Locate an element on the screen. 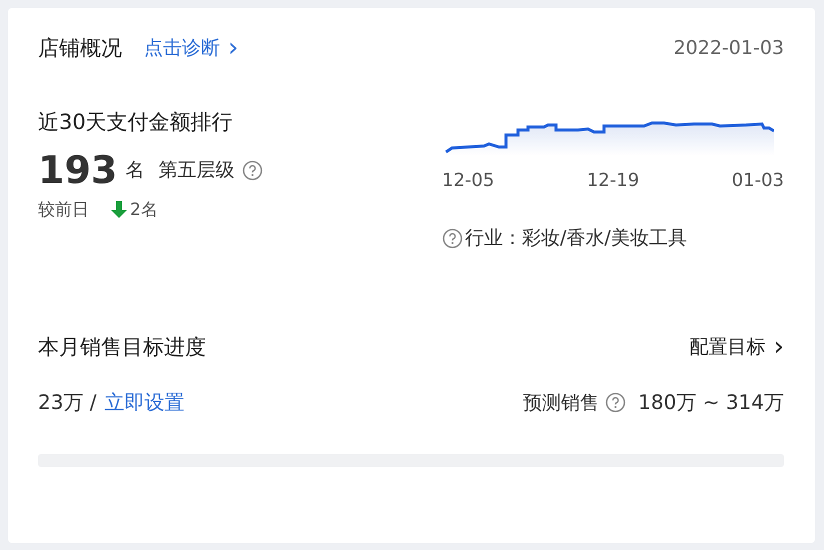 This screenshot has height=550, width=824. forecast-label: 预测销售 is located at coordinates (561, 403).